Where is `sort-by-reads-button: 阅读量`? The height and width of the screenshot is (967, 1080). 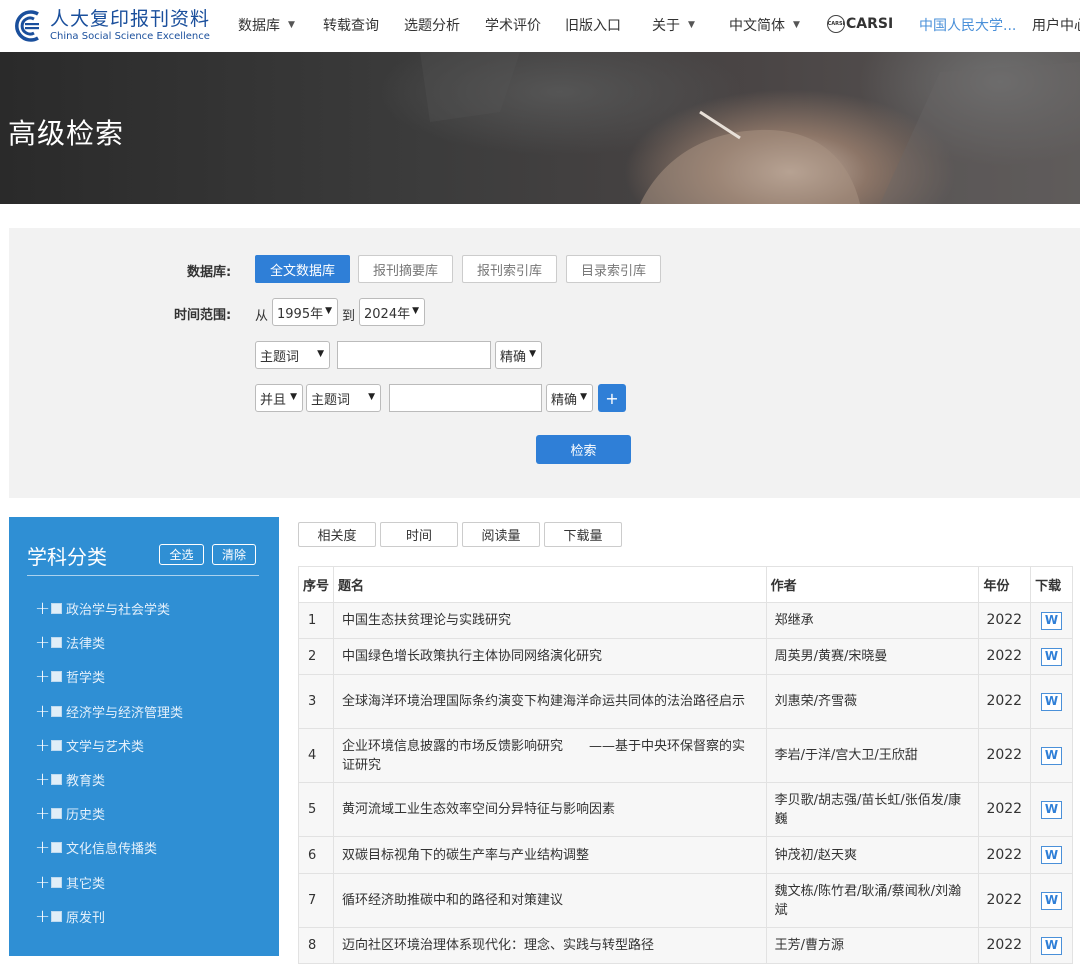 sort-by-reads-button: 阅读量 is located at coordinates (501, 534).